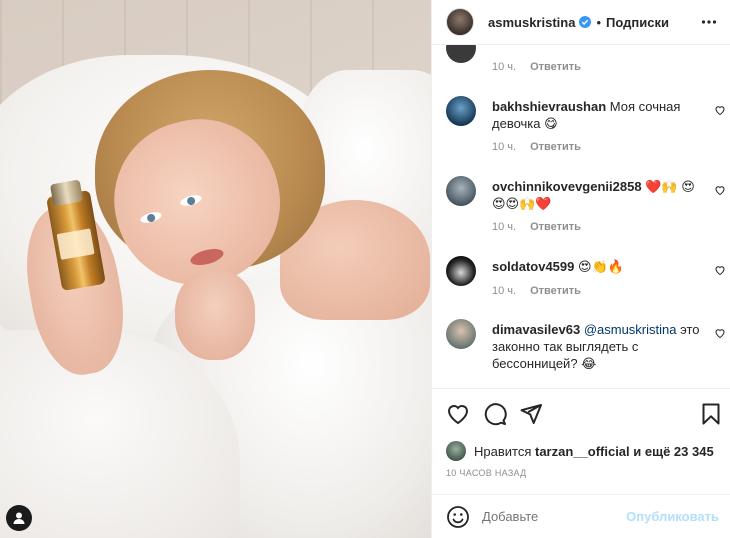 The width and height of the screenshot is (730, 538). Describe the element at coordinates (531, 22) in the screenshot. I see `author-username: asmuskristina` at that location.